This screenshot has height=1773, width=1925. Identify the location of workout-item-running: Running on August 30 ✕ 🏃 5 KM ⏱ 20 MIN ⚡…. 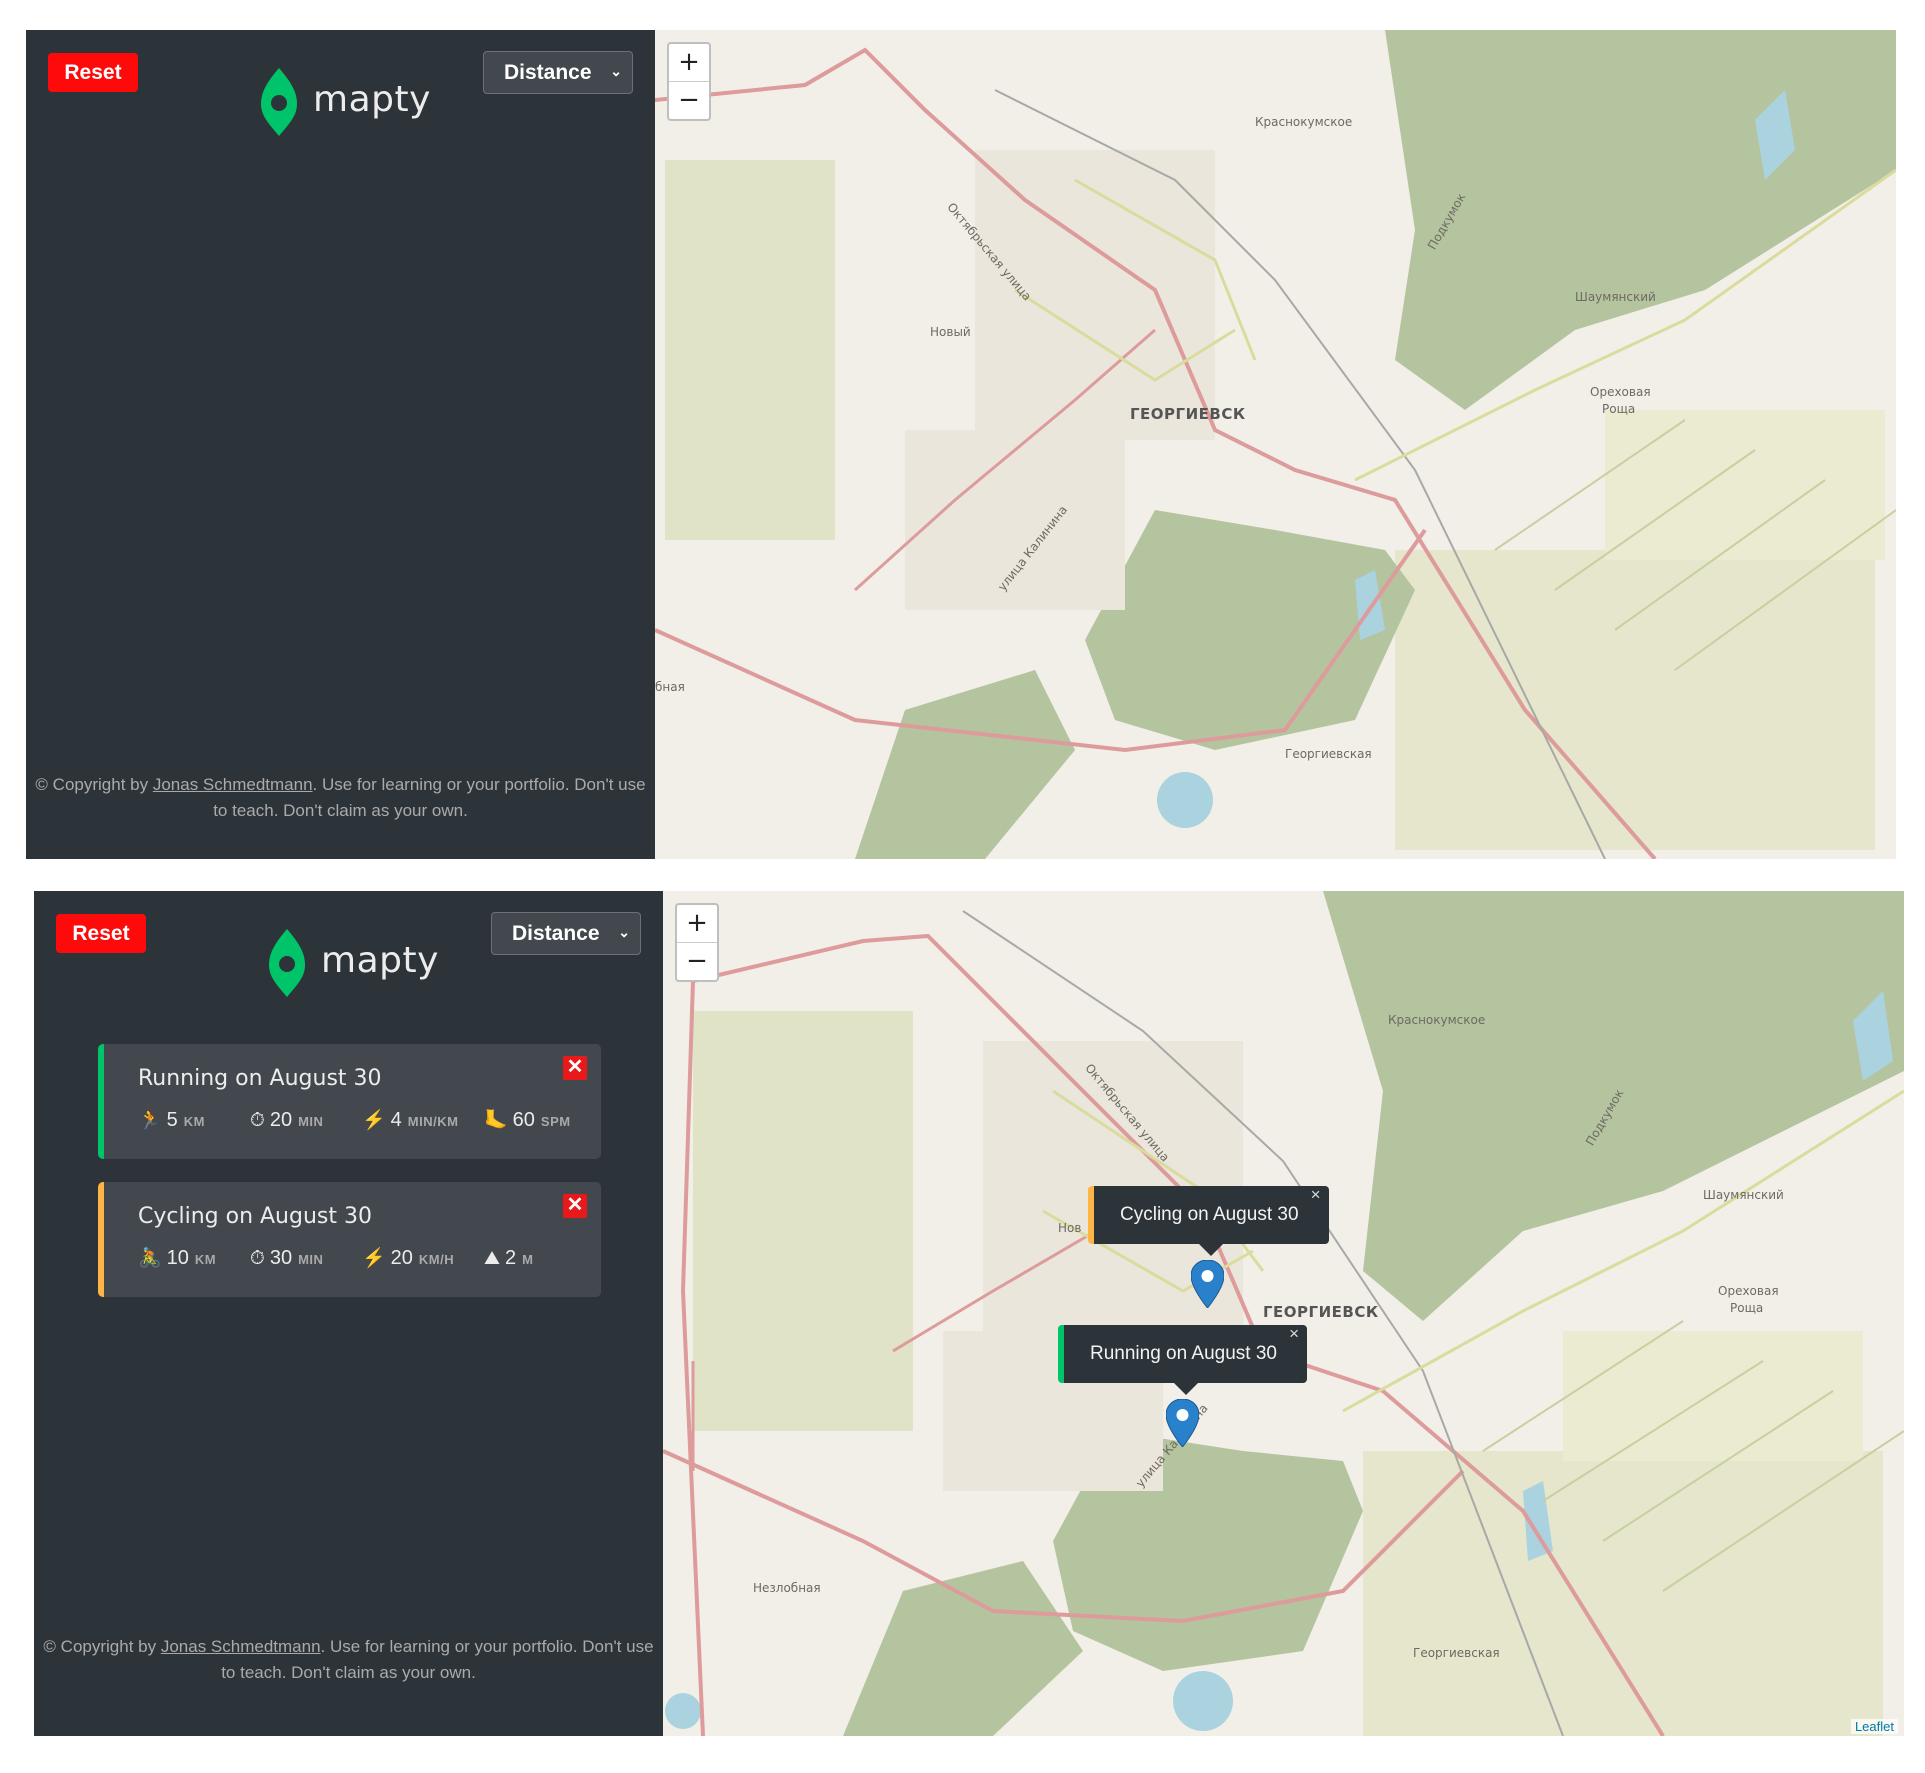
(349, 1101).